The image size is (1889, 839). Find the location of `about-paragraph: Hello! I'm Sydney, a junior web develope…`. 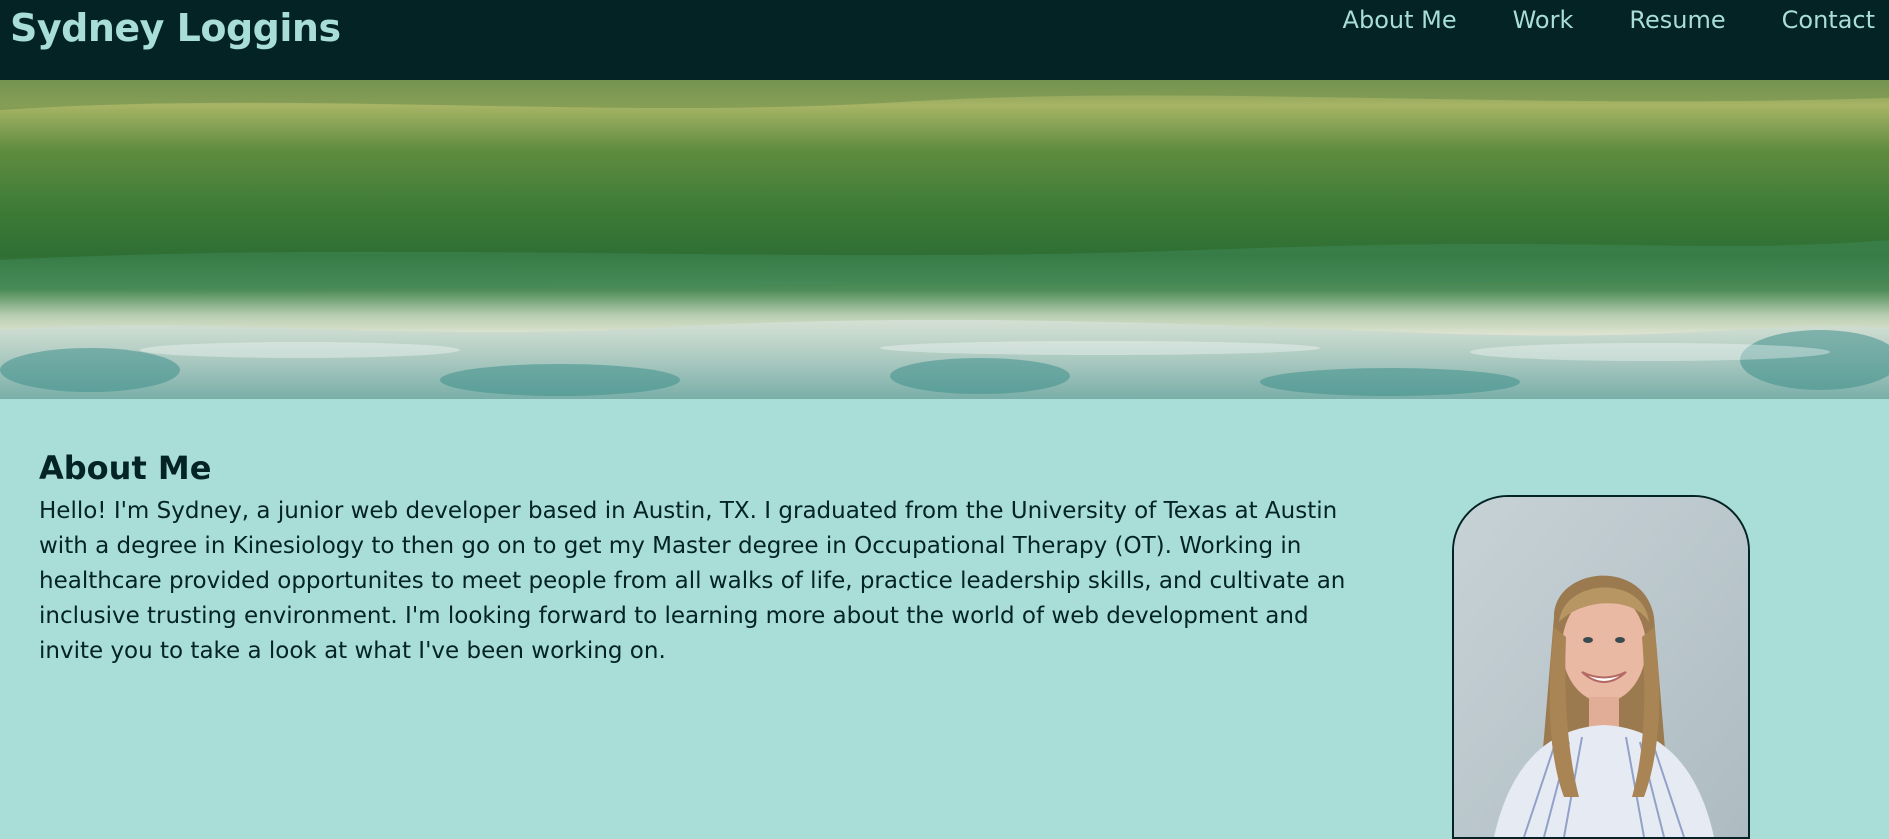

about-paragraph: Hello! I'm Sydney, a junior web develope… is located at coordinates (692, 581).